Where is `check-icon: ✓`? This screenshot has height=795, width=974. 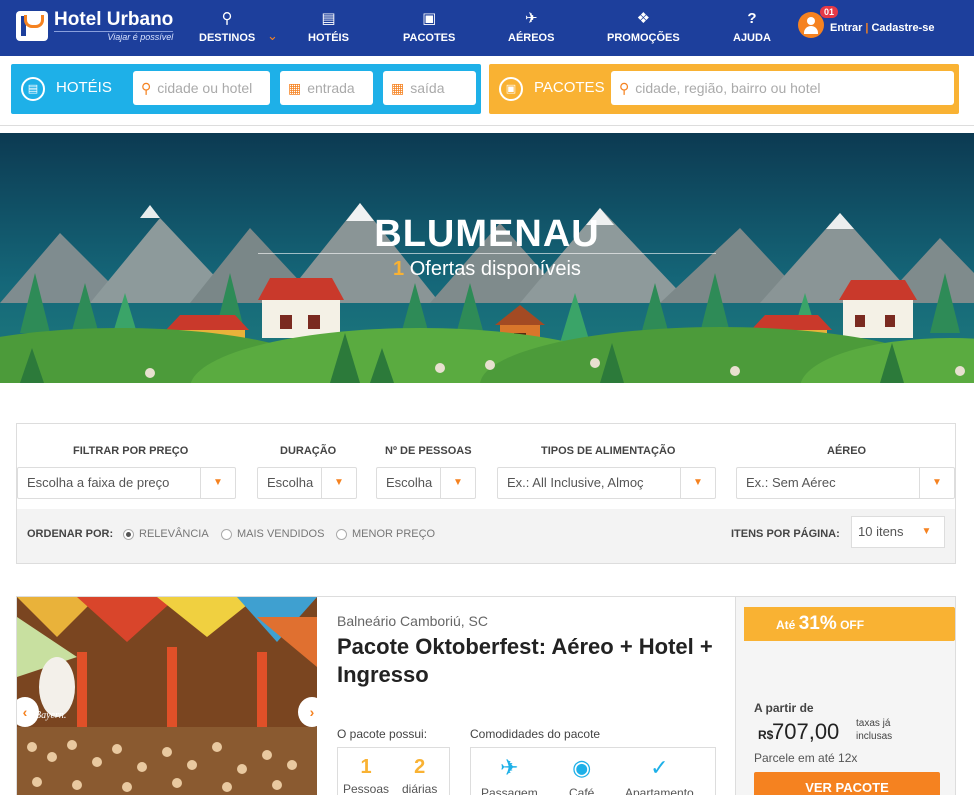 check-icon: ✓ is located at coordinates (659, 767).